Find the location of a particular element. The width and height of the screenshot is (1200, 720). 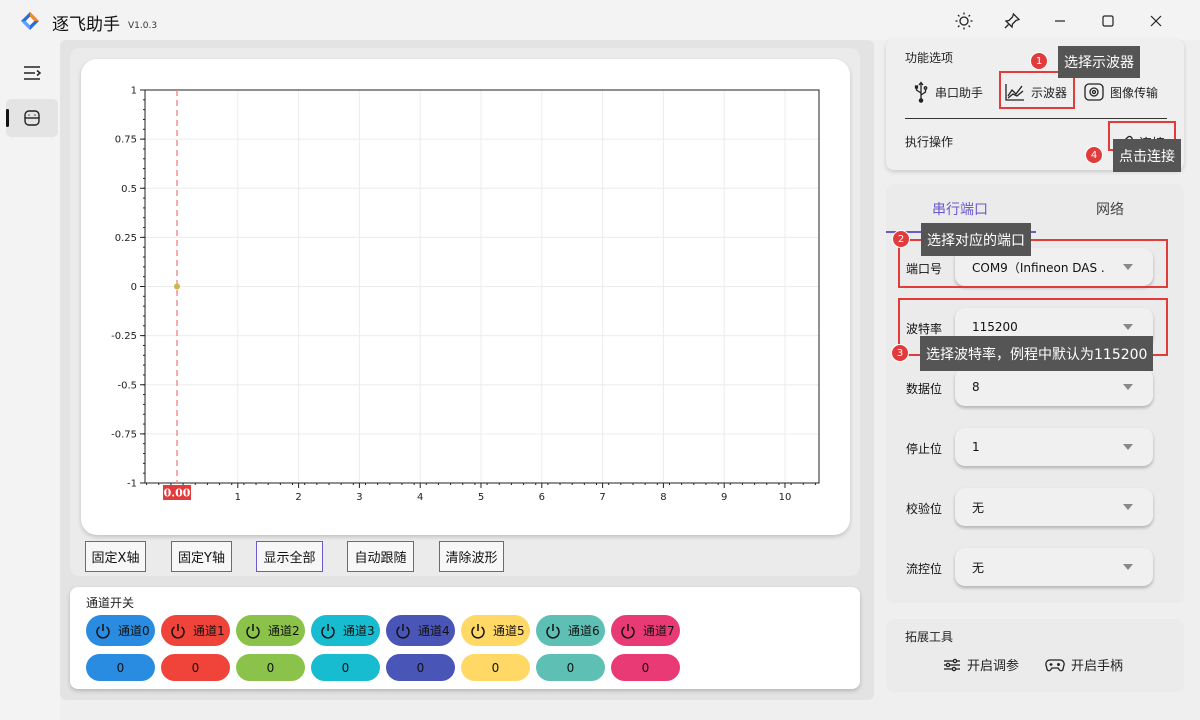

channel-toggle-4: 通道4 is located at coordinates (420, 630).